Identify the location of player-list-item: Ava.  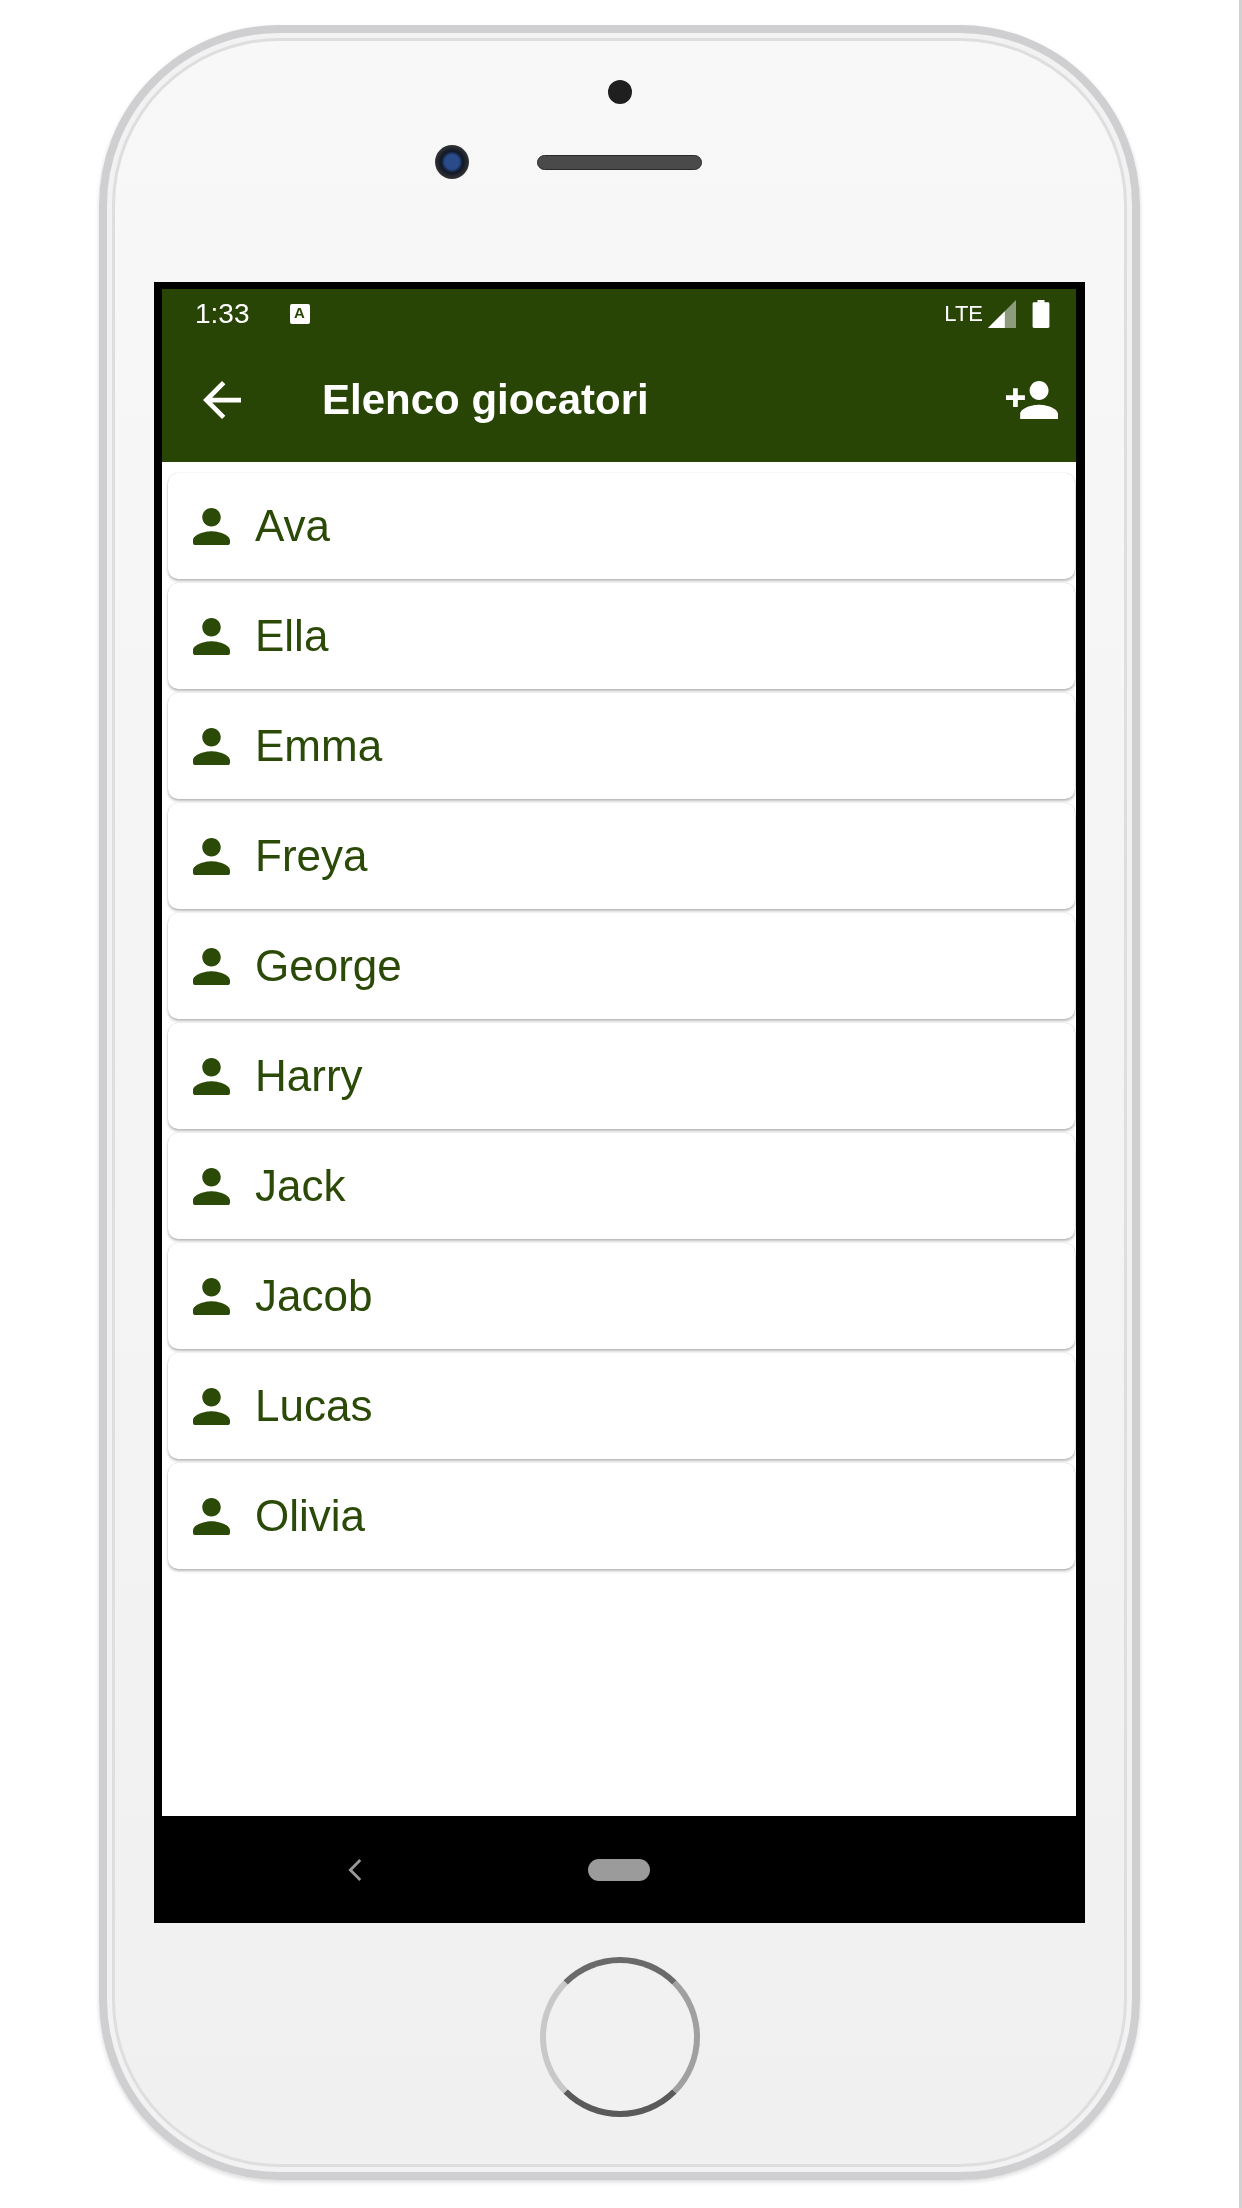
(621, 526).